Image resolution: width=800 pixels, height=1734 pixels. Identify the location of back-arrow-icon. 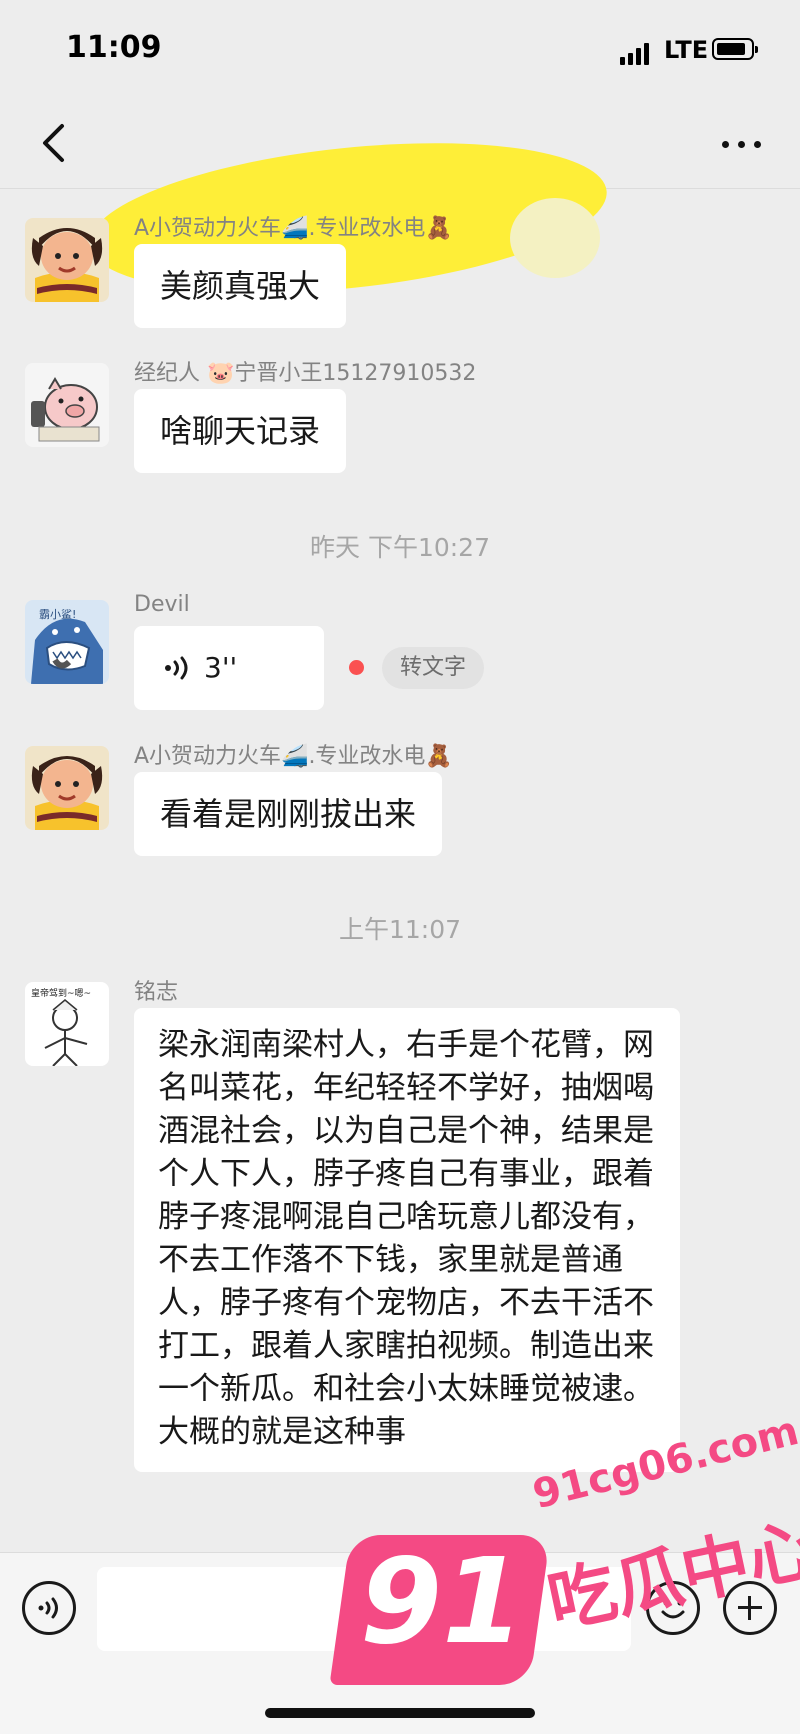
(54, 143).